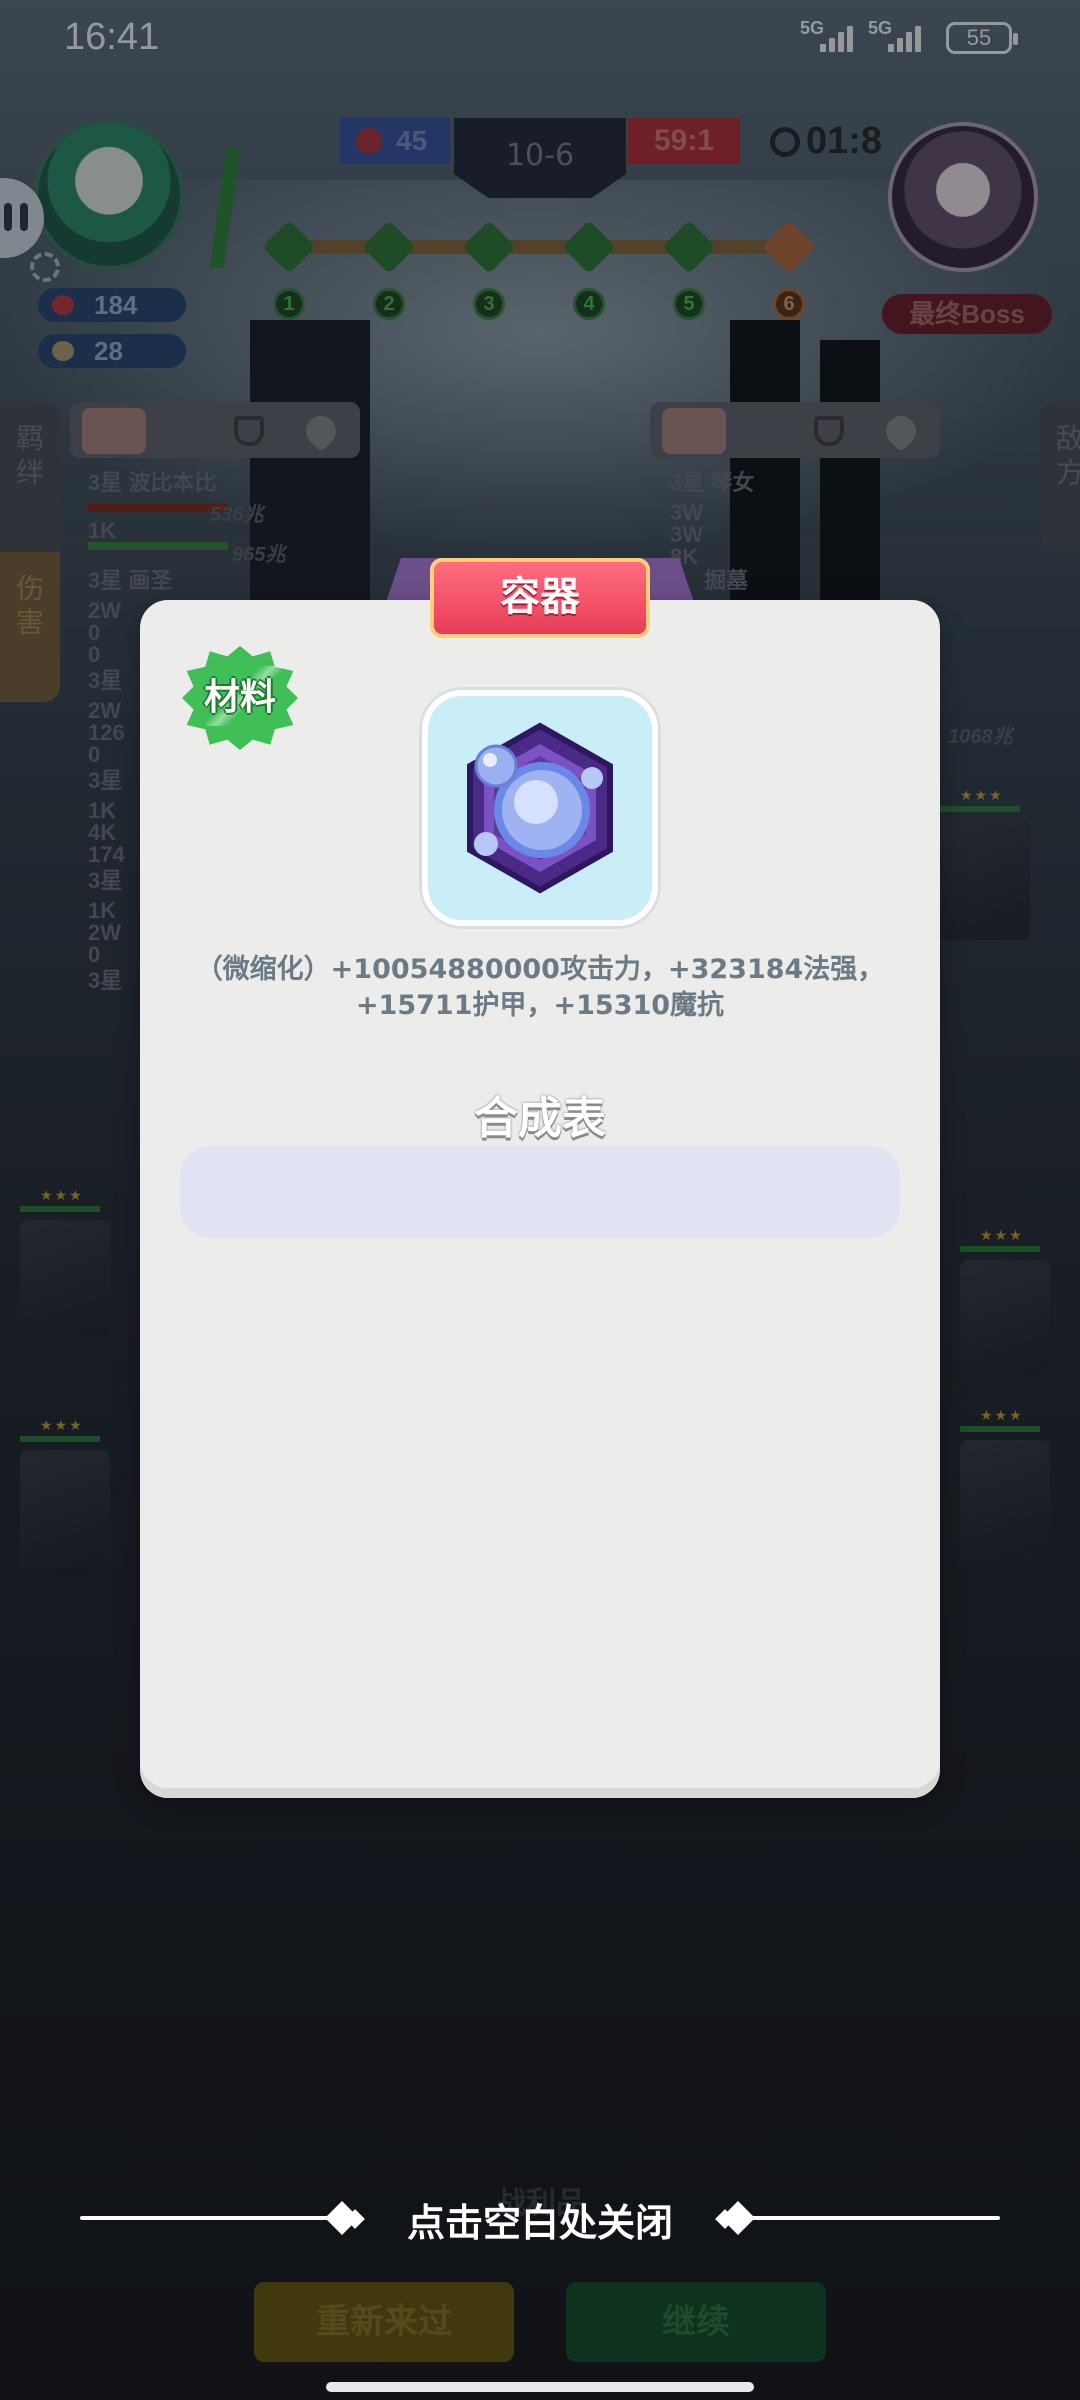 This screenshot has height=2400, width=1080. Describe the element at coordinates (540, 2219) in the screenshot. I see `close-hint: 点击空白处关闭` at that location.